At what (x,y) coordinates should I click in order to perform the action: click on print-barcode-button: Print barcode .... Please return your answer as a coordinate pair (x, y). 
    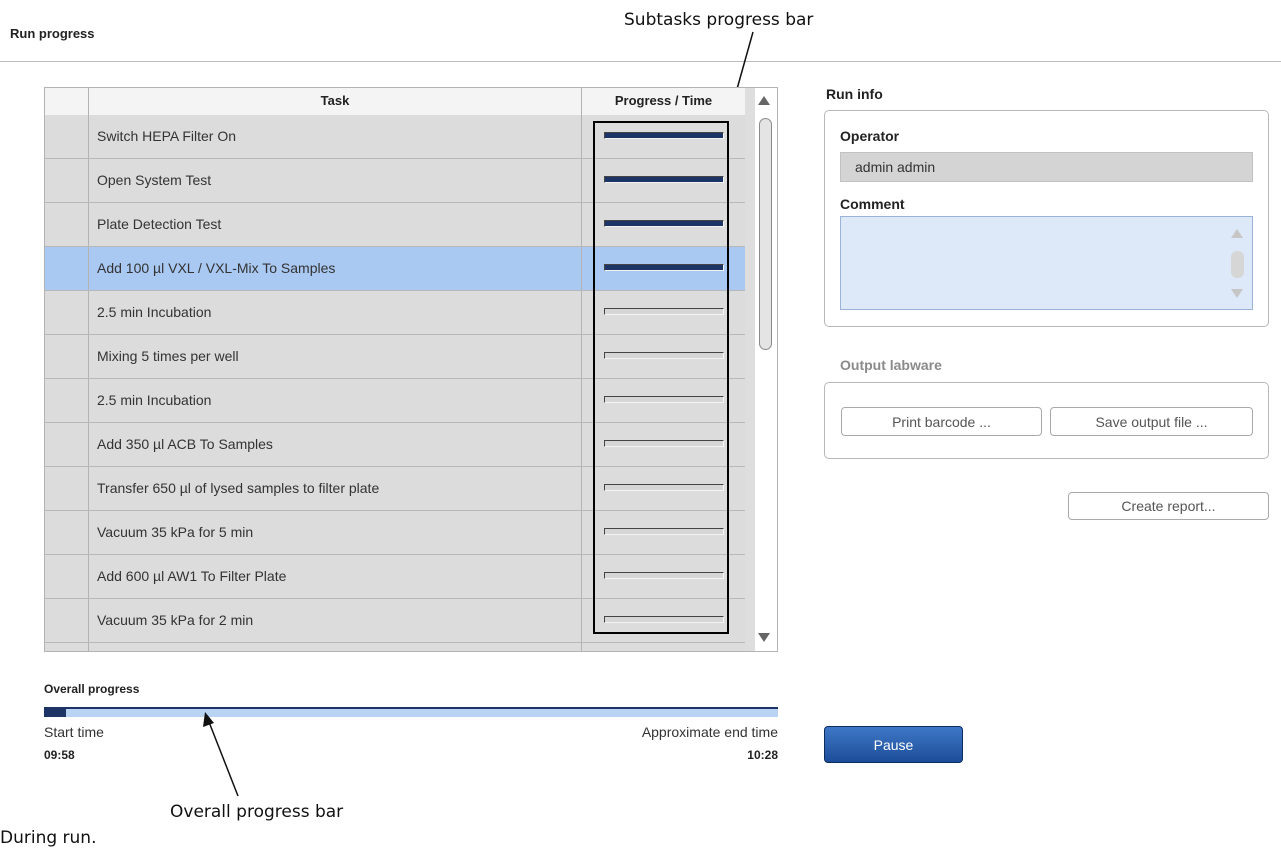
    Looking at the image, I should click on (941, 421).